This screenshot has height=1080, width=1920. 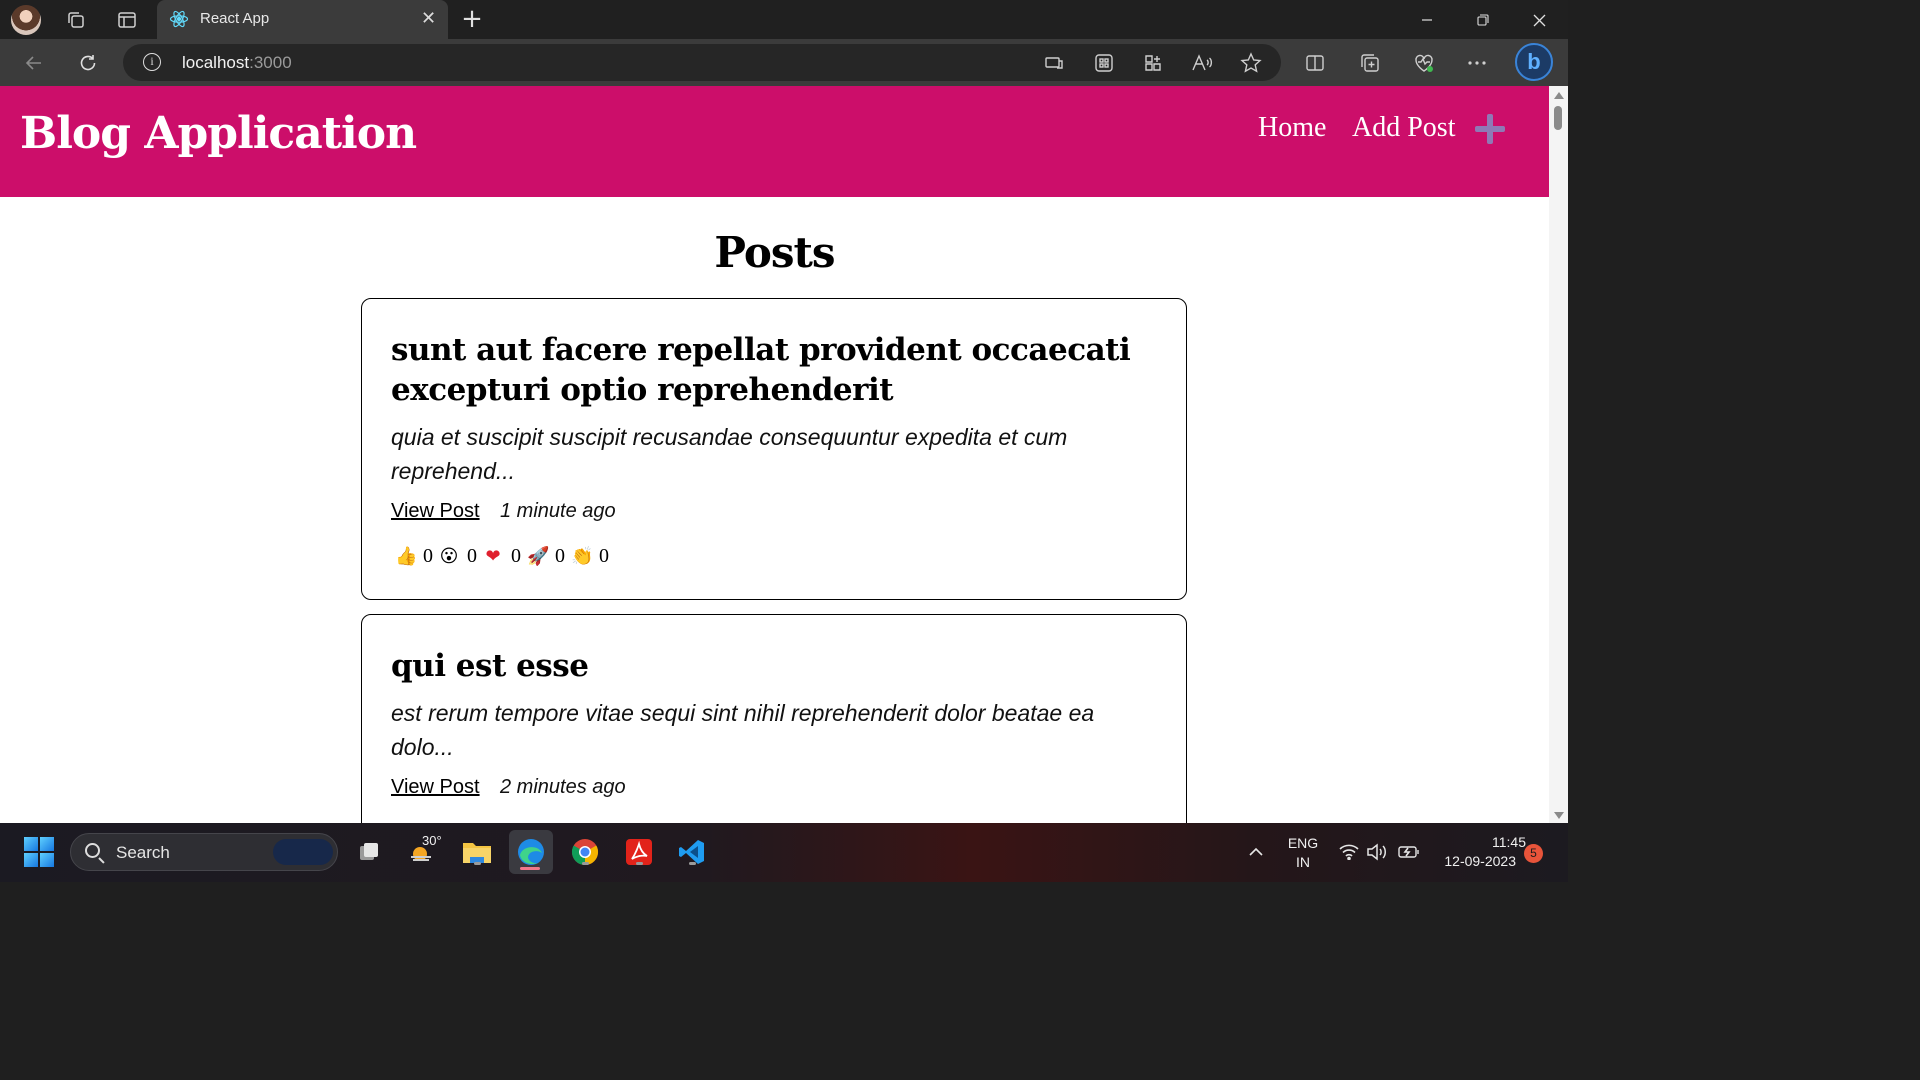 What do you see at coordinates (1292, 128) in the screenshot?
I see `nav-home-link: Home` at bounding box center [1292, 128].